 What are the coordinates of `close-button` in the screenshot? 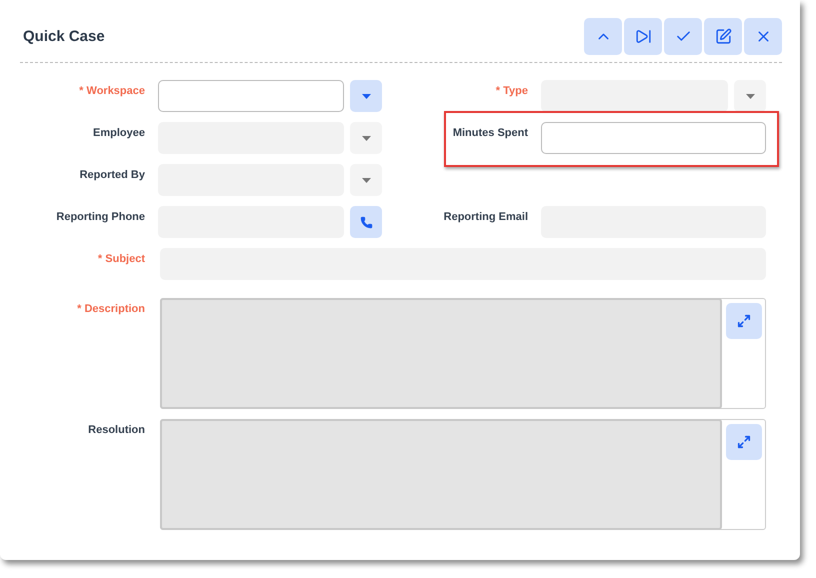 It's located at (763, 36).